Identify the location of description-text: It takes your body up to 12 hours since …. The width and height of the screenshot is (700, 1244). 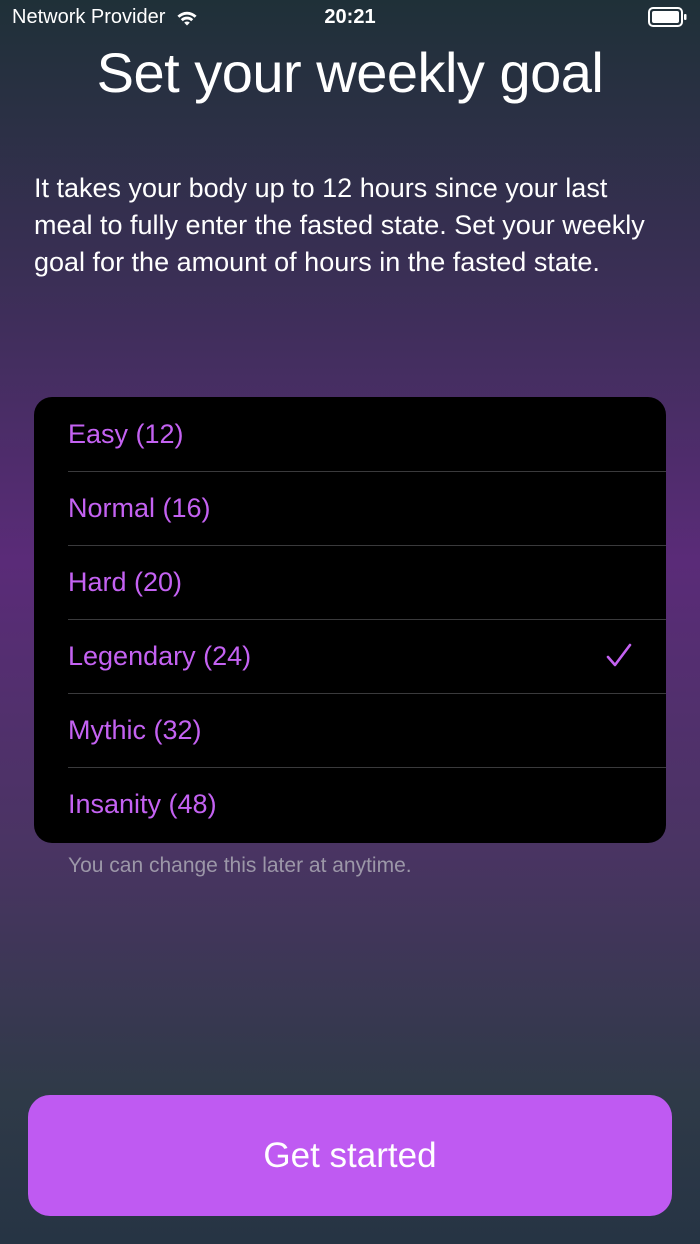
(339, 225).